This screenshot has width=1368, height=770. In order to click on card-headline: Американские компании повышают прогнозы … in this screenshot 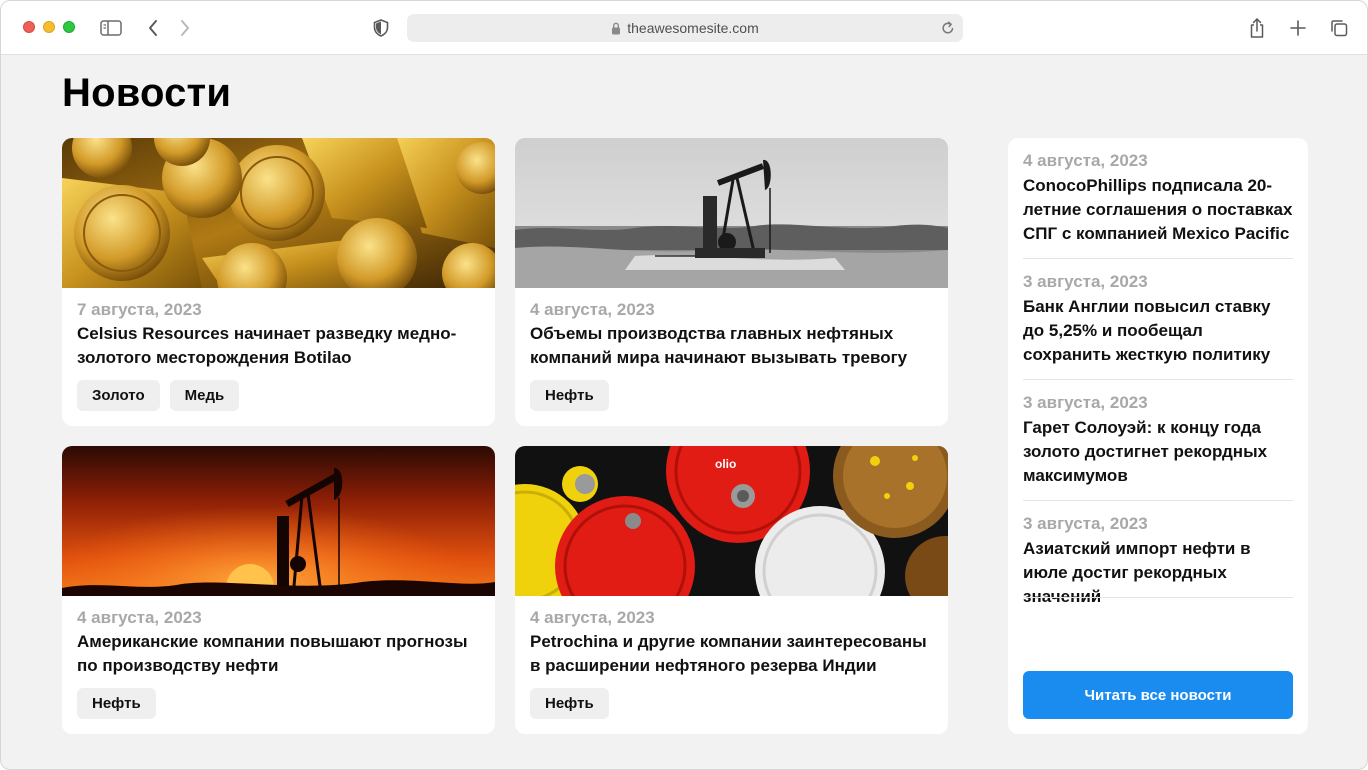, I will do `click(279, 654)`.